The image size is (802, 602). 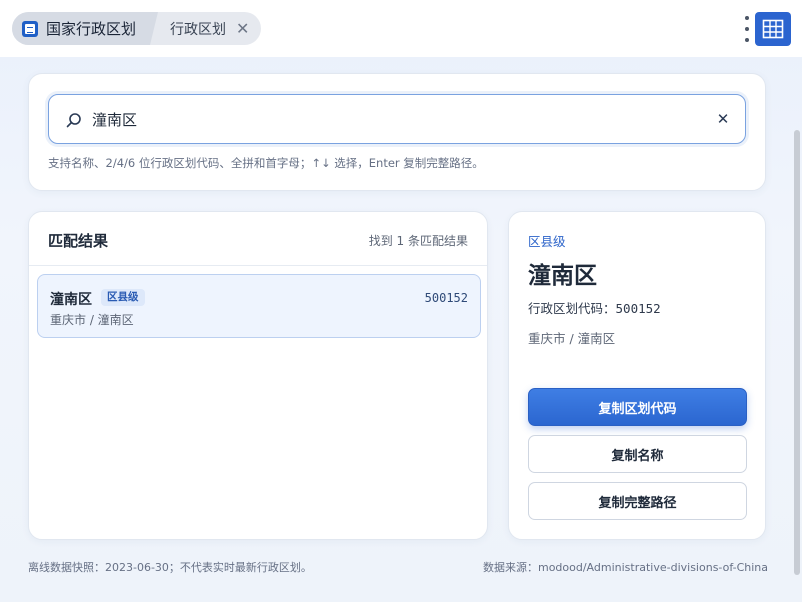 What do you see at coordinates (91, 29) in the screenshot?
I see `tab-app-label: 国家行政区划` at bounding box center [91, 29].